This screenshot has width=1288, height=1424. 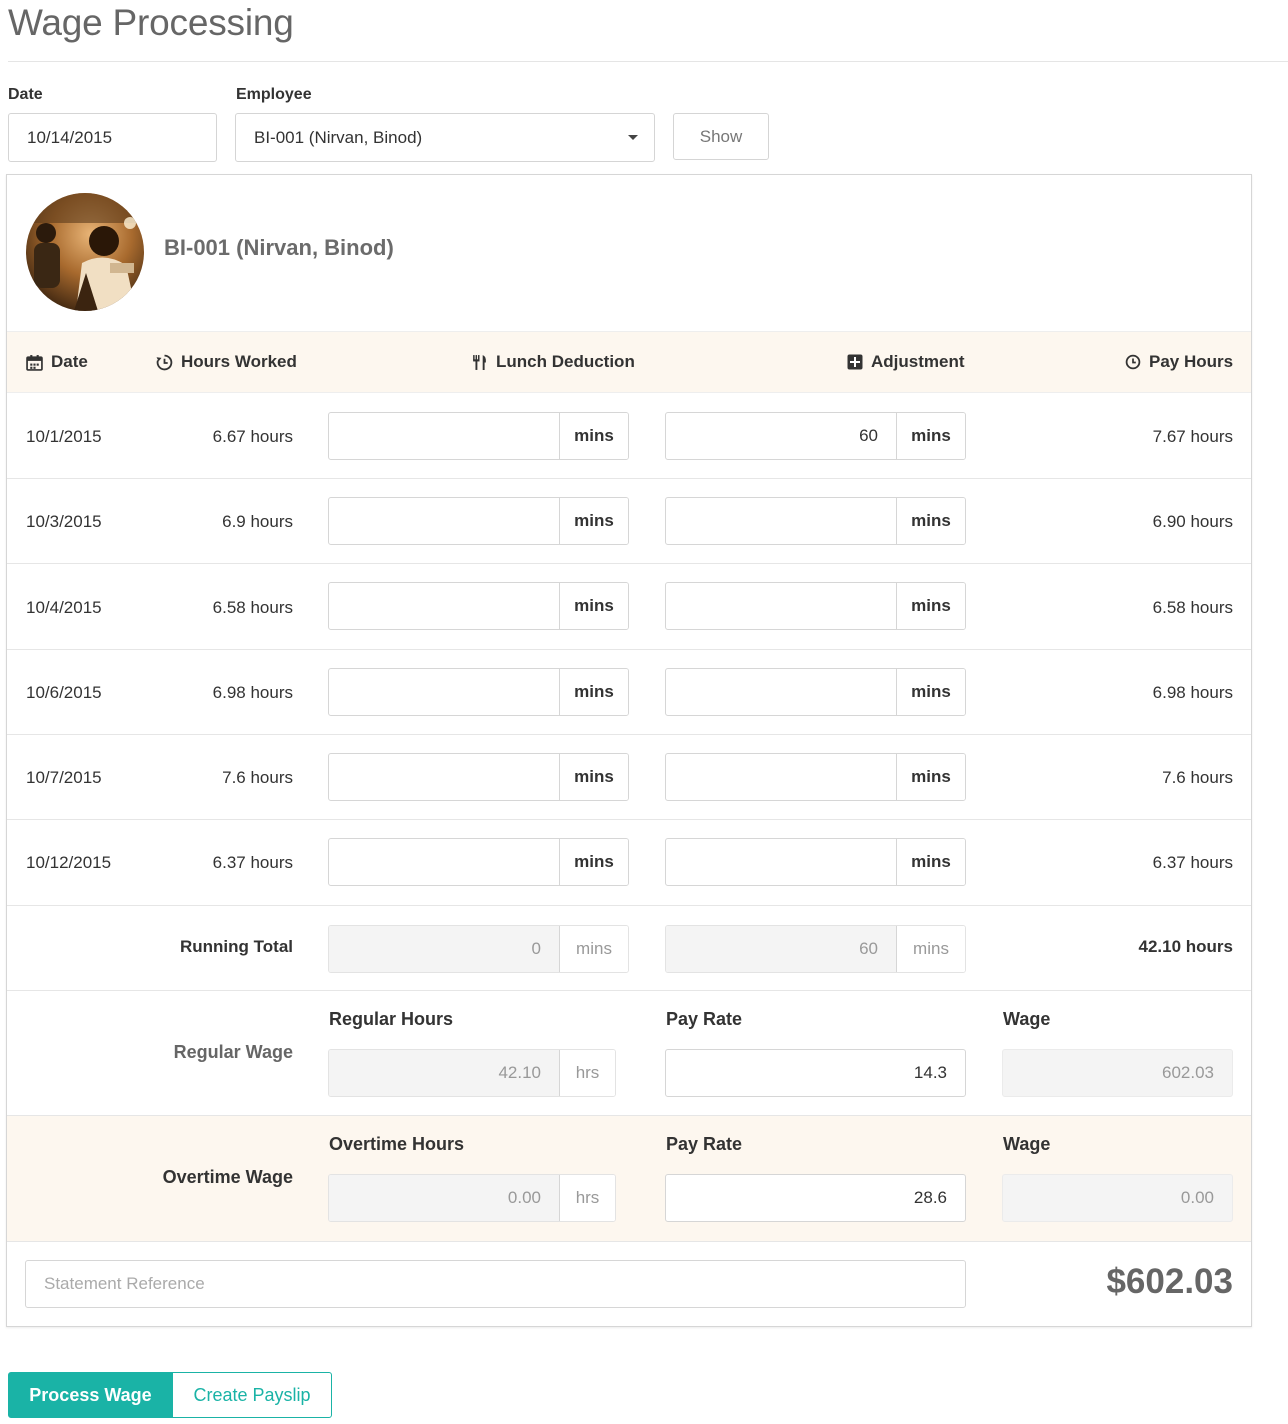 I want to click on row-hours-worked: 6.58 hours, so click(x=252, y=607).